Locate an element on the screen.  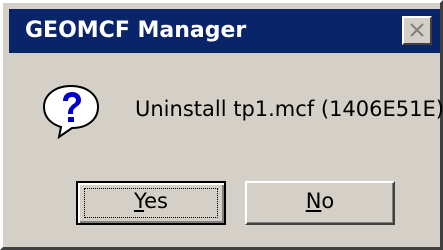
no-button: No is located at coordinates (320, 203).